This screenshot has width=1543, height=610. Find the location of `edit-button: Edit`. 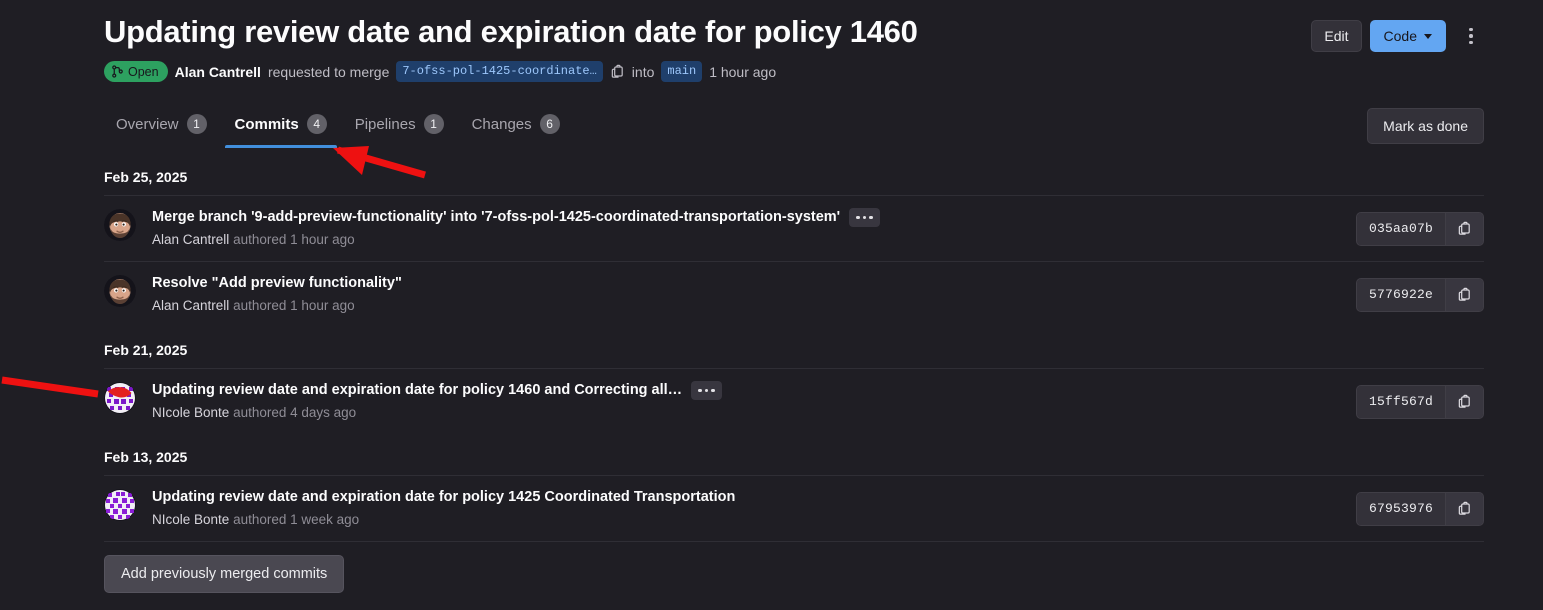

edit-button: Edit is located at coordinates (1336, 36).